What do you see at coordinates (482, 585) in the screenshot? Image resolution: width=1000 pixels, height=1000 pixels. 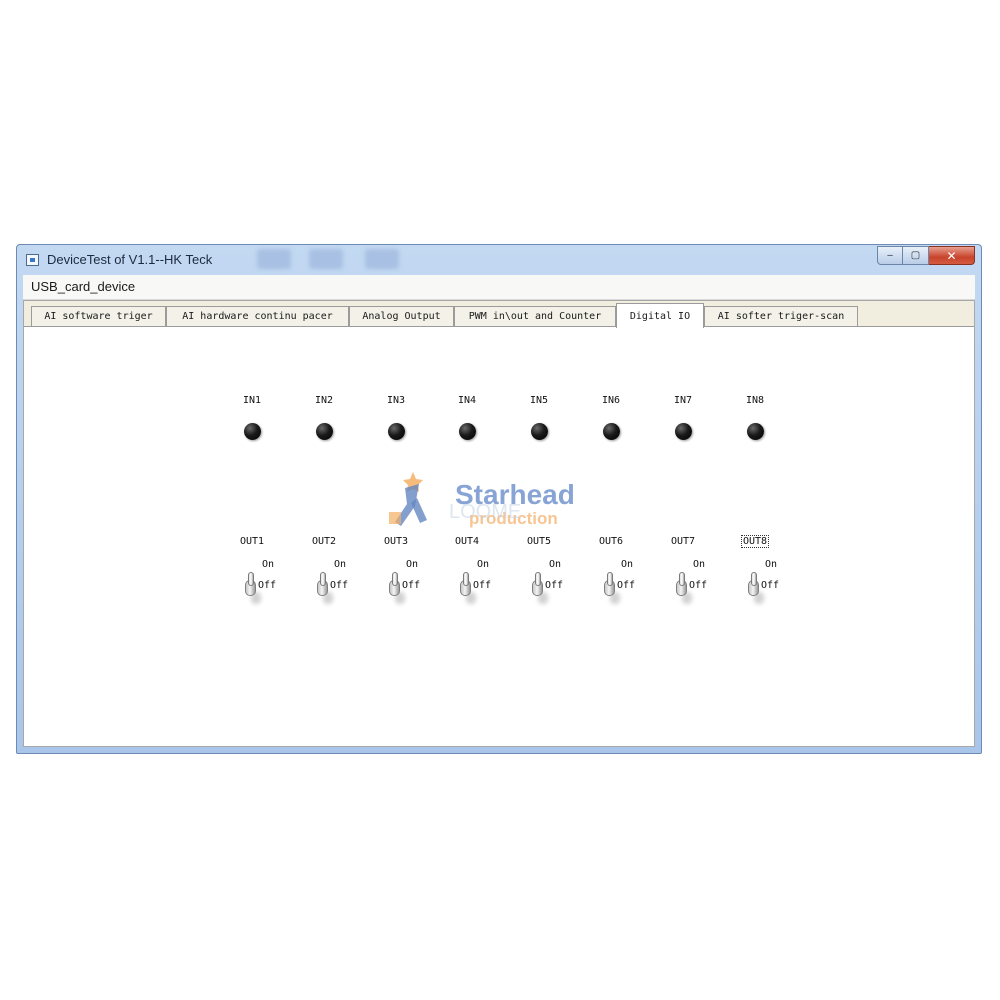 I see `output-off-label-4: Off` at bounding box center [482, 585].